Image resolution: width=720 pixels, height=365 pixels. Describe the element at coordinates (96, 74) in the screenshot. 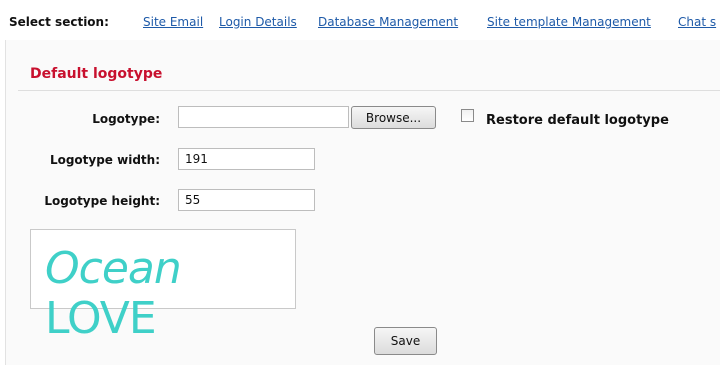

I see `section-heading: Default logotype` at that location.